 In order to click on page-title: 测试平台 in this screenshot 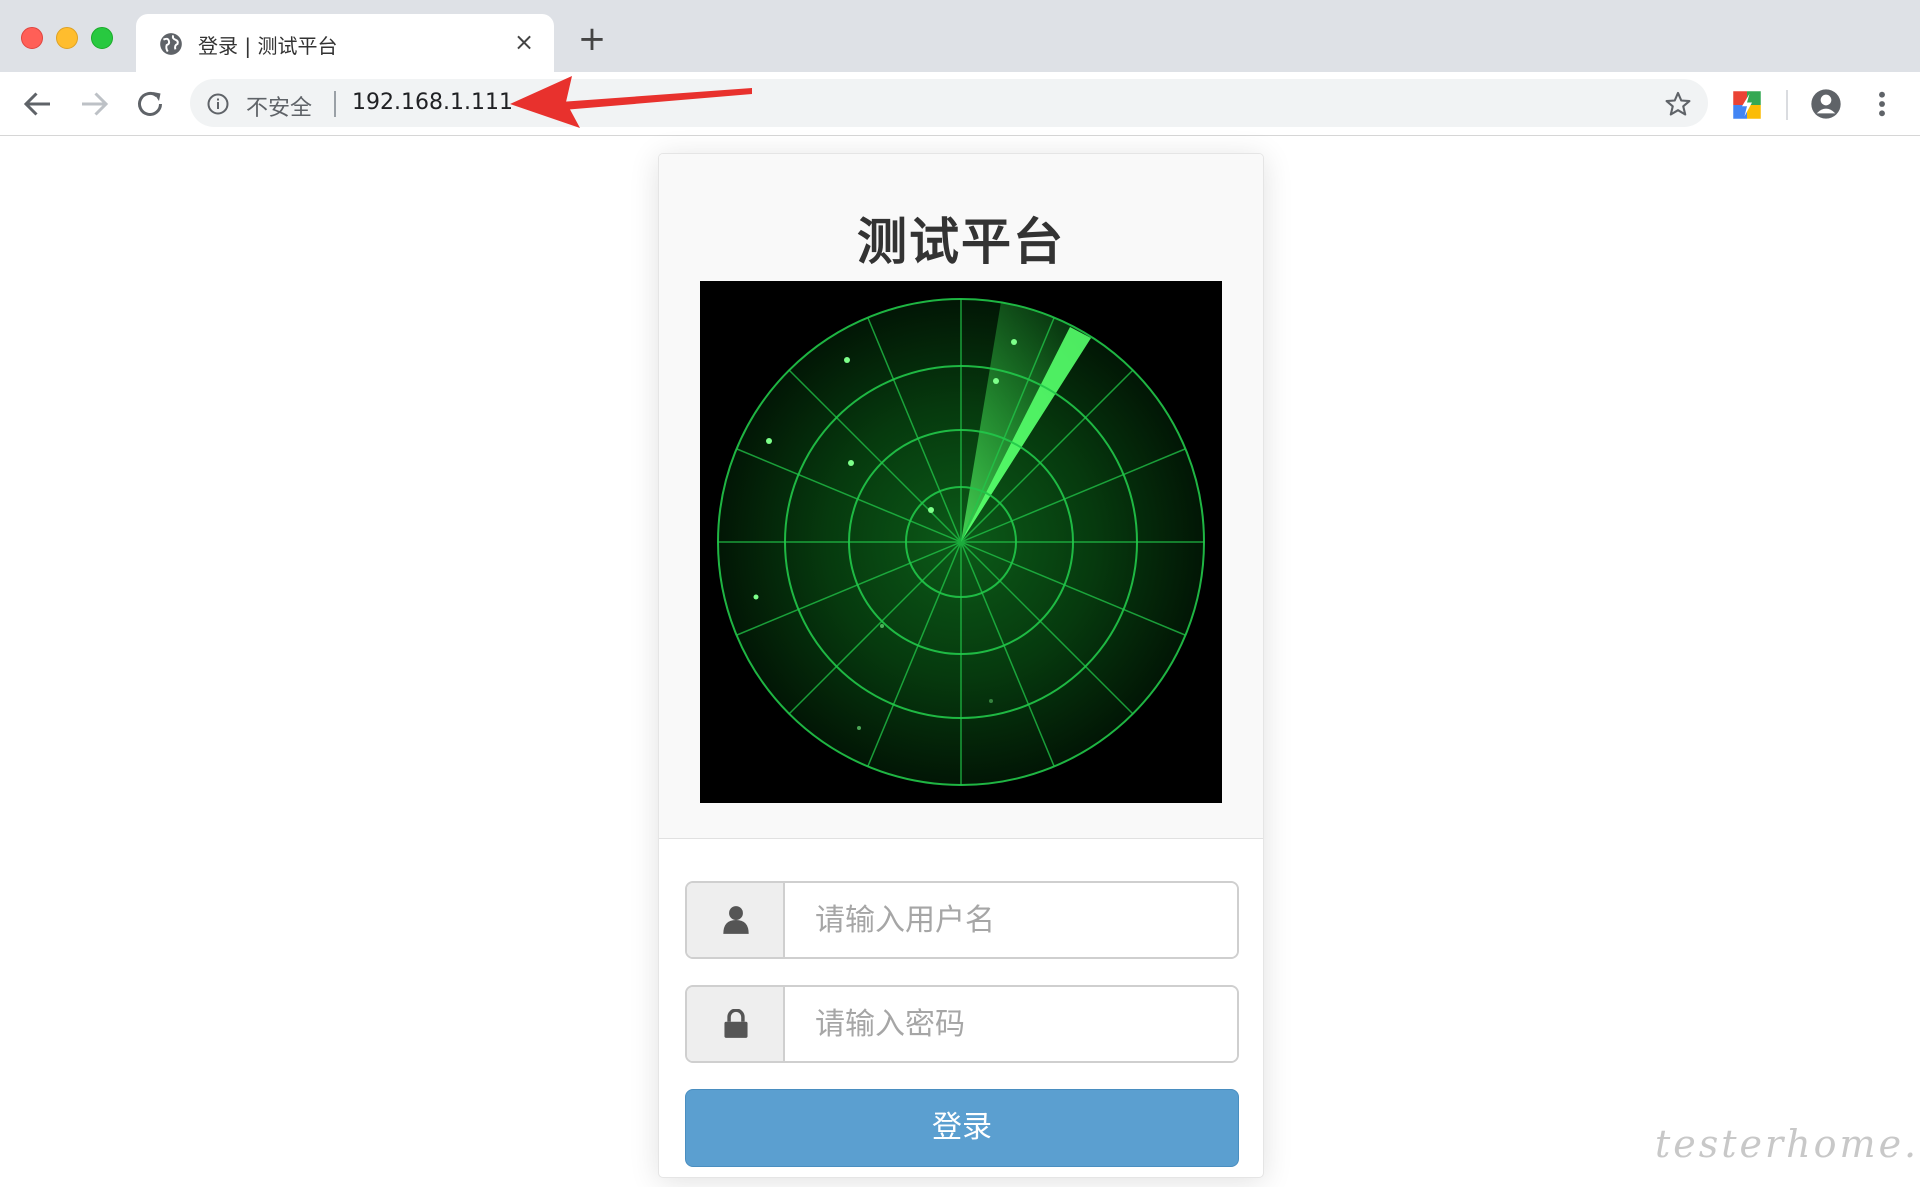, I will do `click(961, 242)`.